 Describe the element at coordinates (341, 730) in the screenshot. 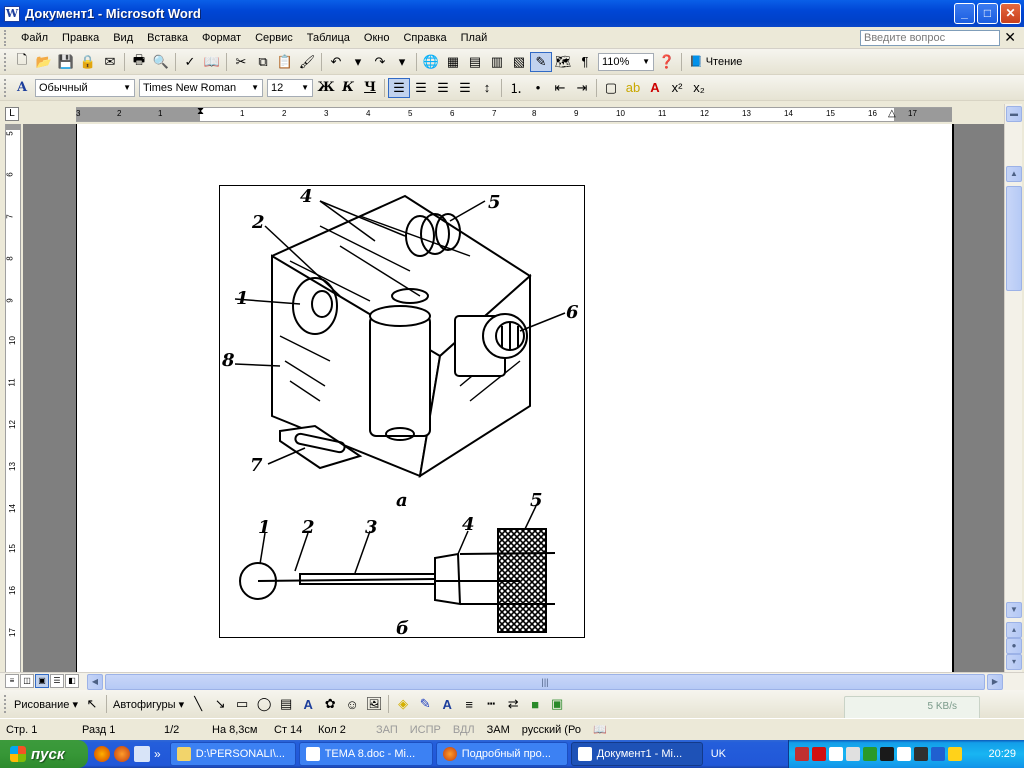

I see `status-column: Кол 2` at that location.